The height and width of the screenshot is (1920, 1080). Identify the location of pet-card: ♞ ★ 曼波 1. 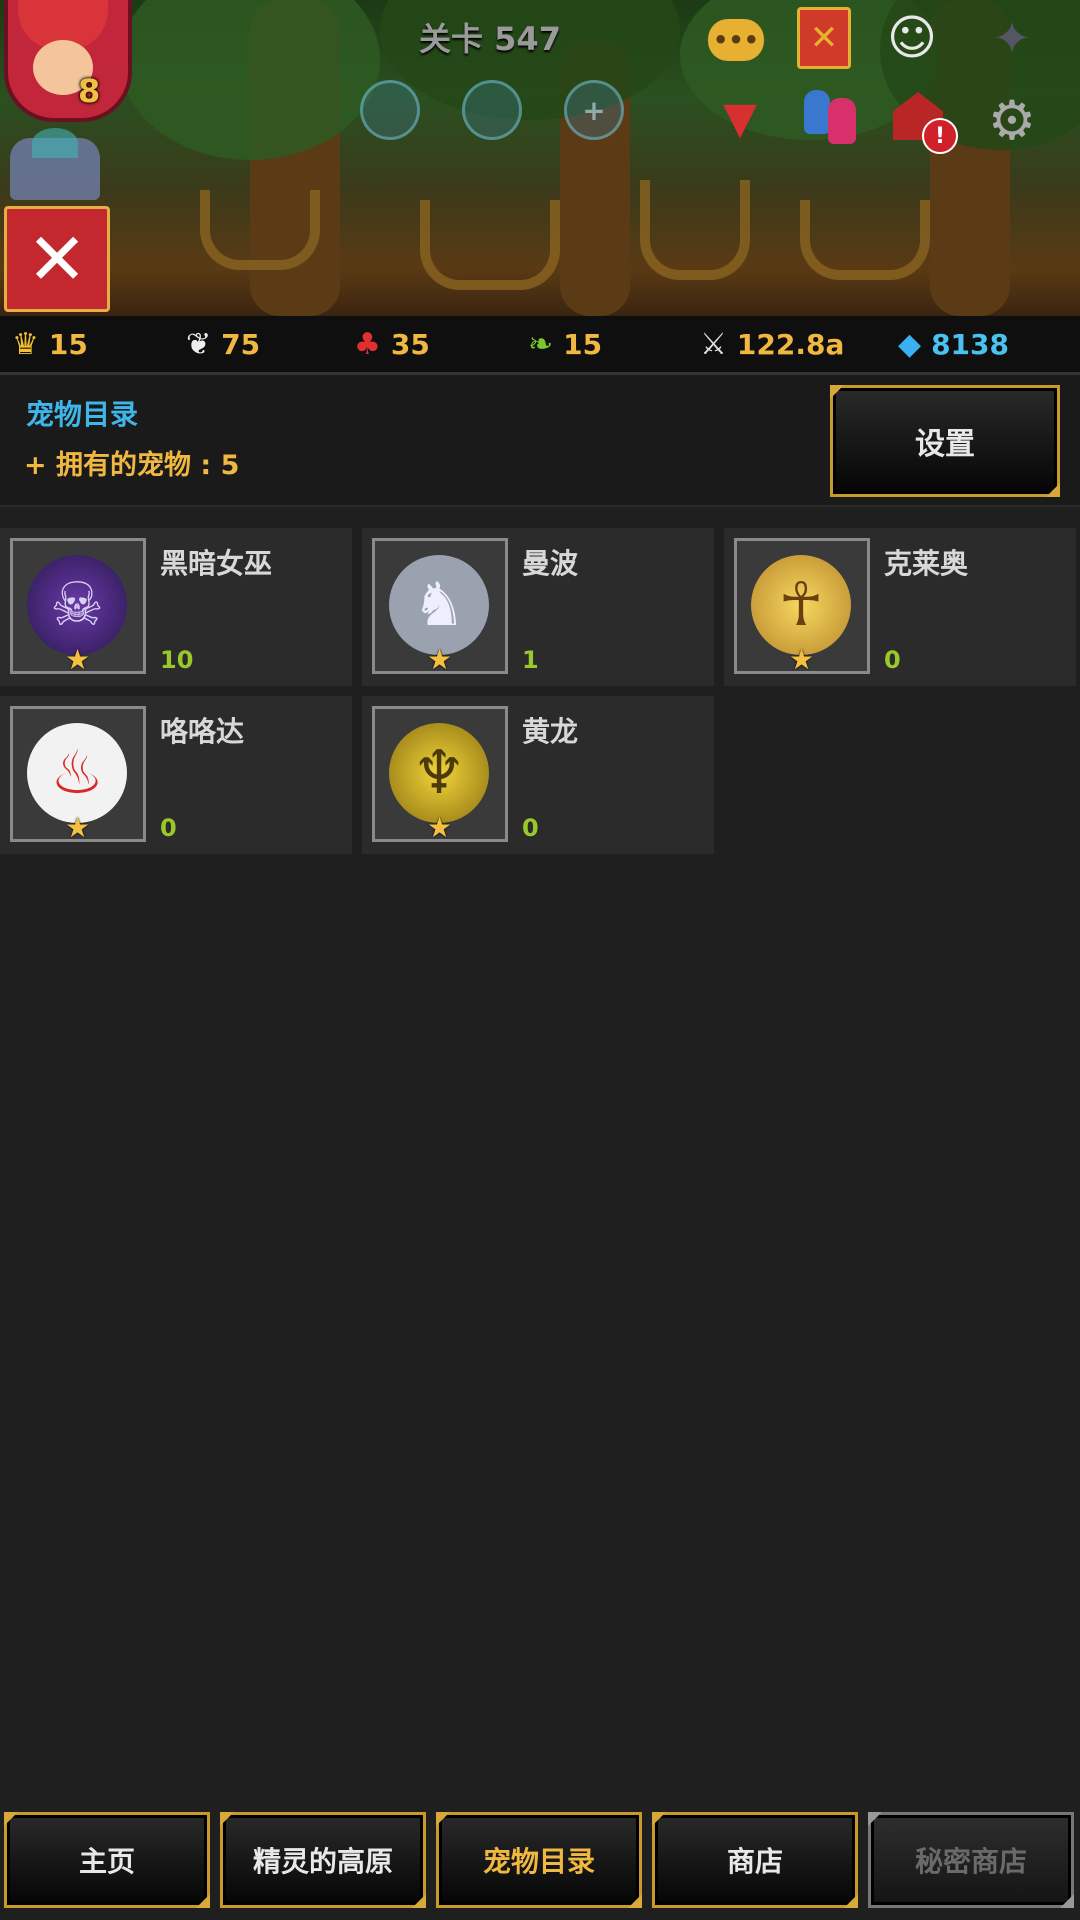
(538, 607).